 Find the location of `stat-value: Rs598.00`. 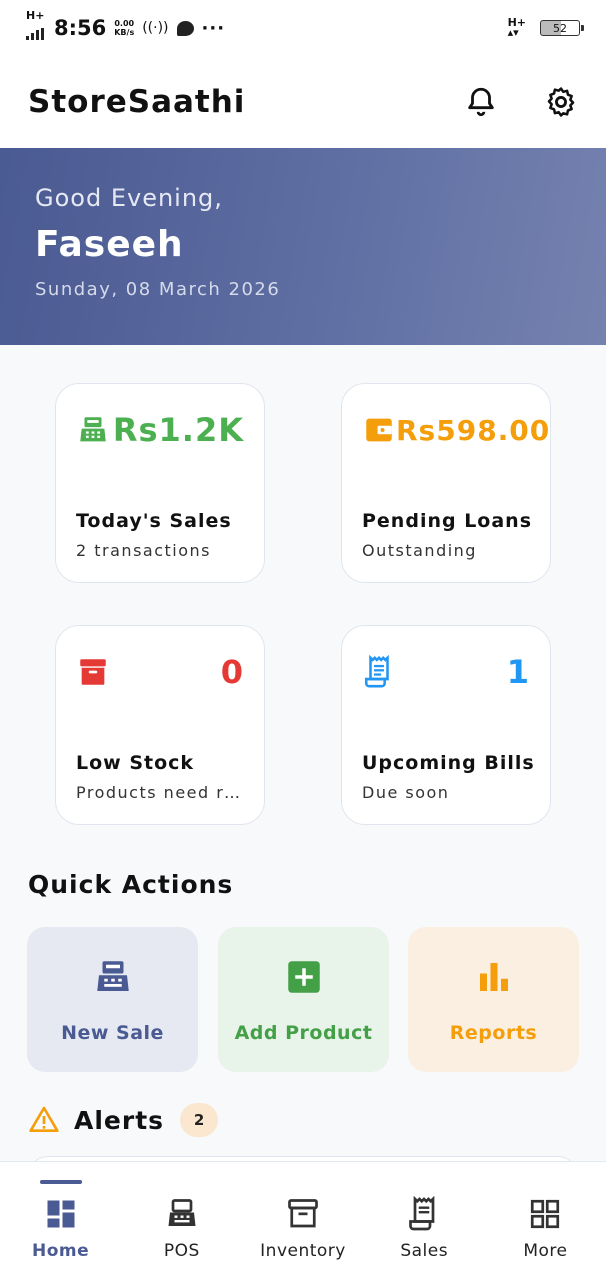

stat-value: Rs598.00 is located at coordinates (473, 430).